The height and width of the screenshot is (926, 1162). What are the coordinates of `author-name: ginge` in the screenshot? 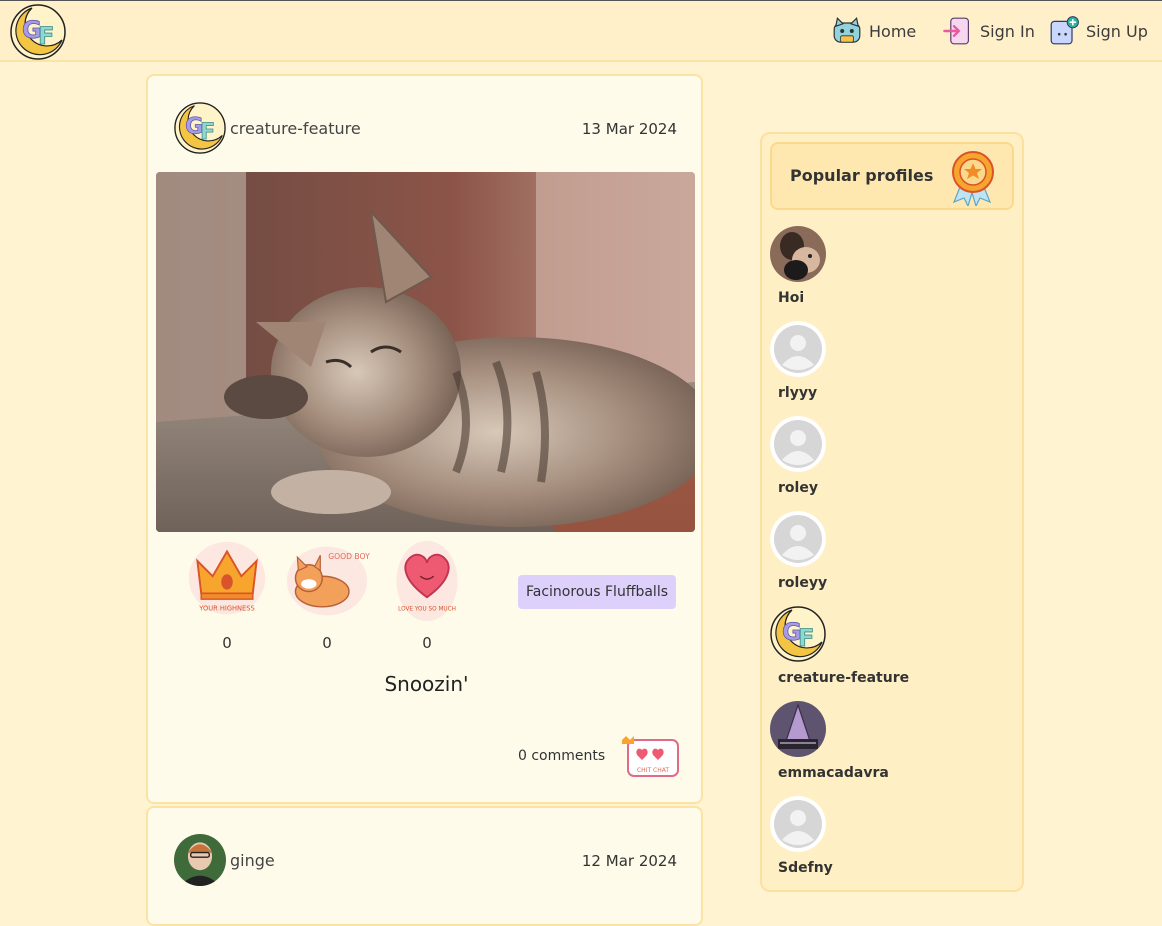 It's located at (252, 860).